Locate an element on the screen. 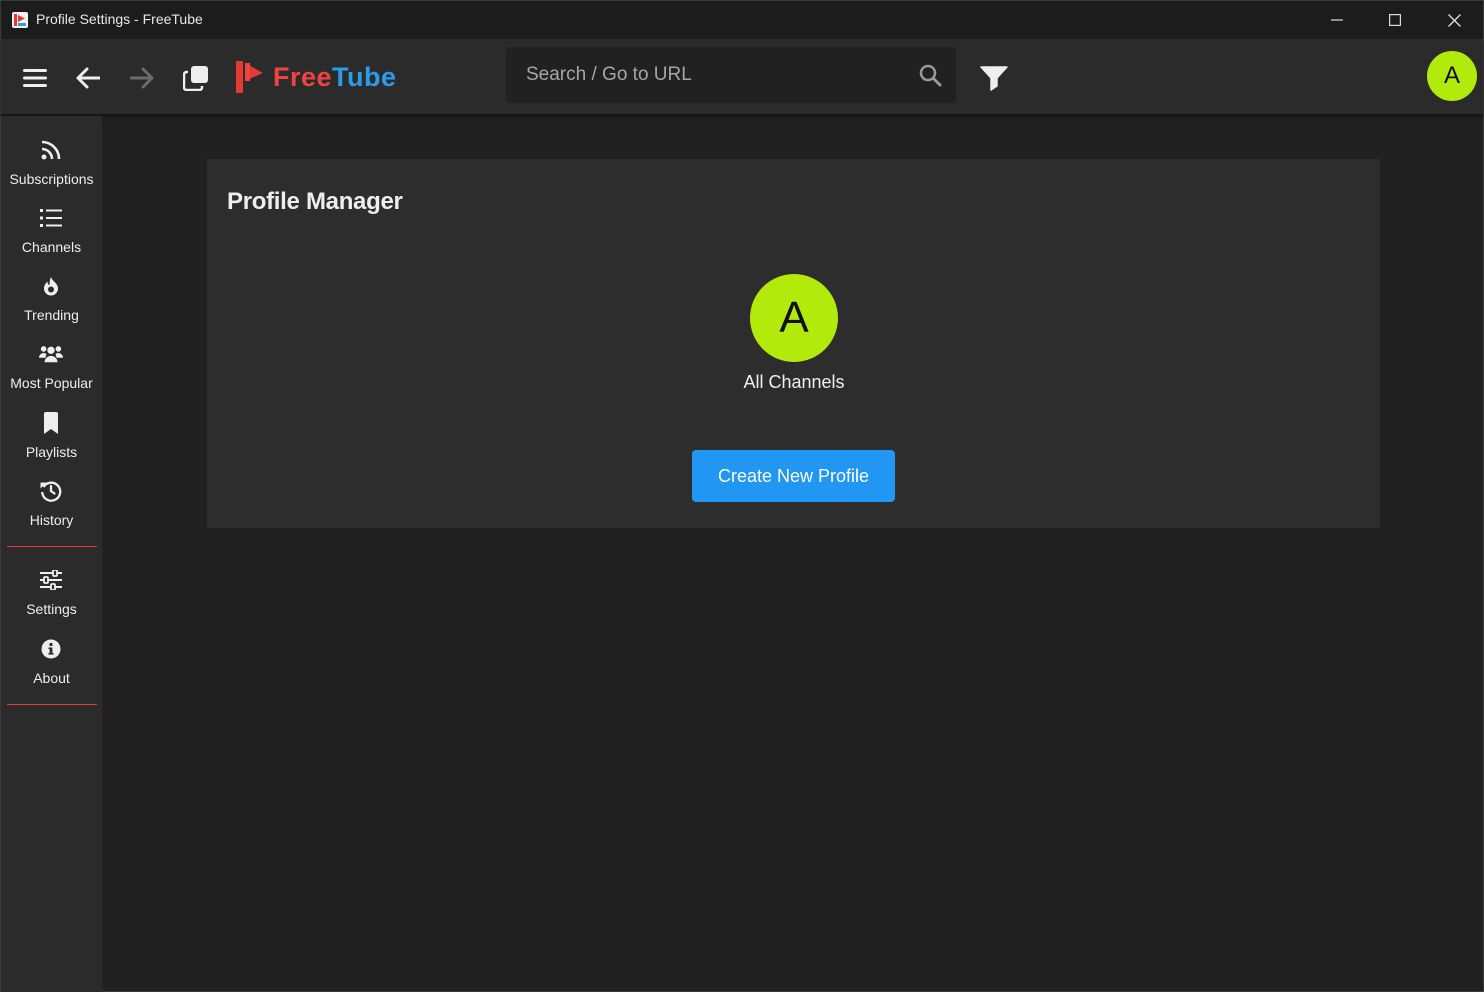 The image size is (1484, 992). search-input is located at coordinates (706, 75).